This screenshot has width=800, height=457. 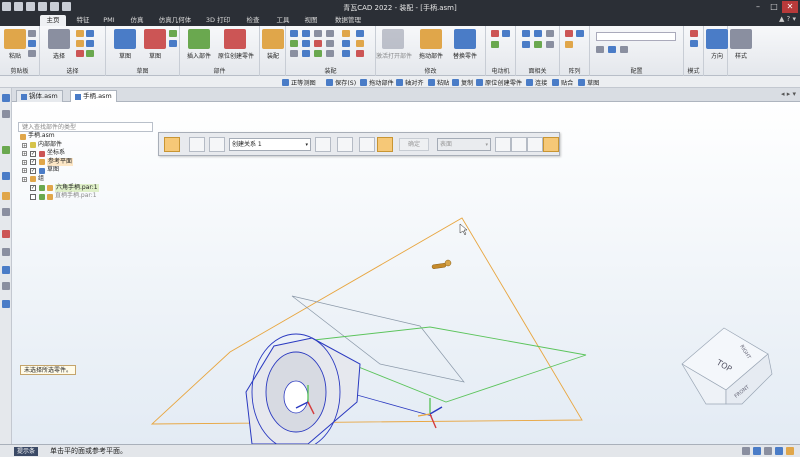 I want to click on gear-icon, so click(x=318, y=43).